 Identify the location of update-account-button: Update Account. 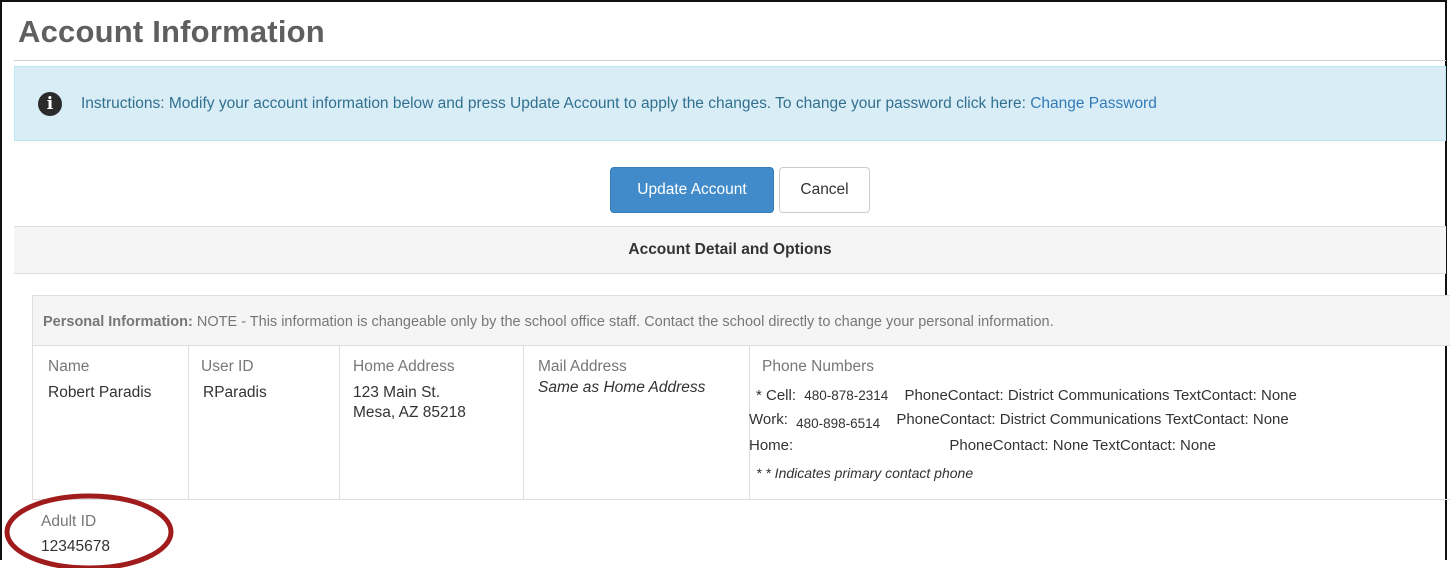
(692, 190).